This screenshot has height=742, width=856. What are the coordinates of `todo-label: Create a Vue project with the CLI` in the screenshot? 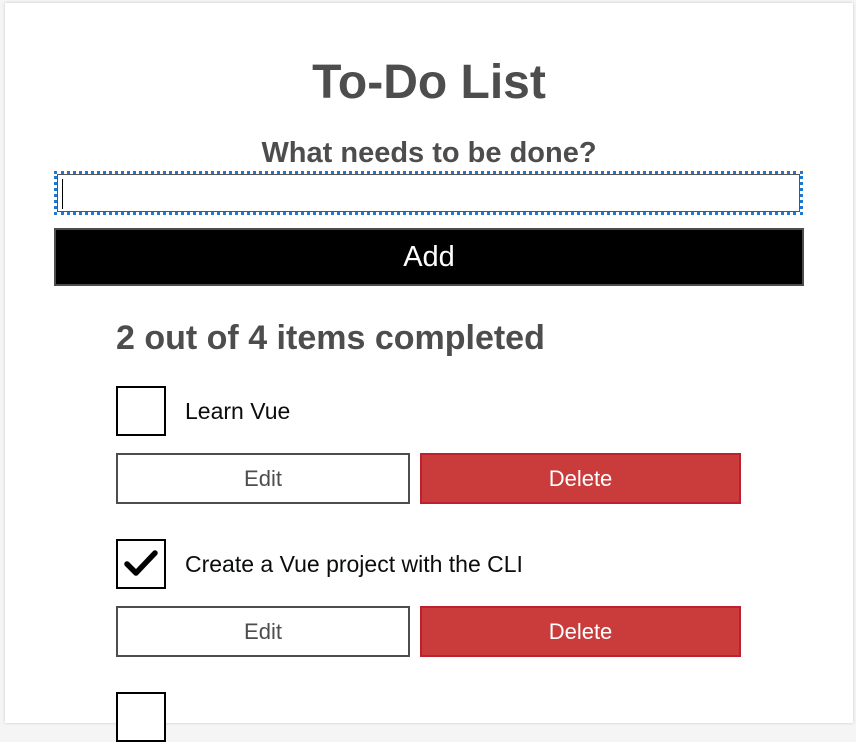 It's located at (354, 564).